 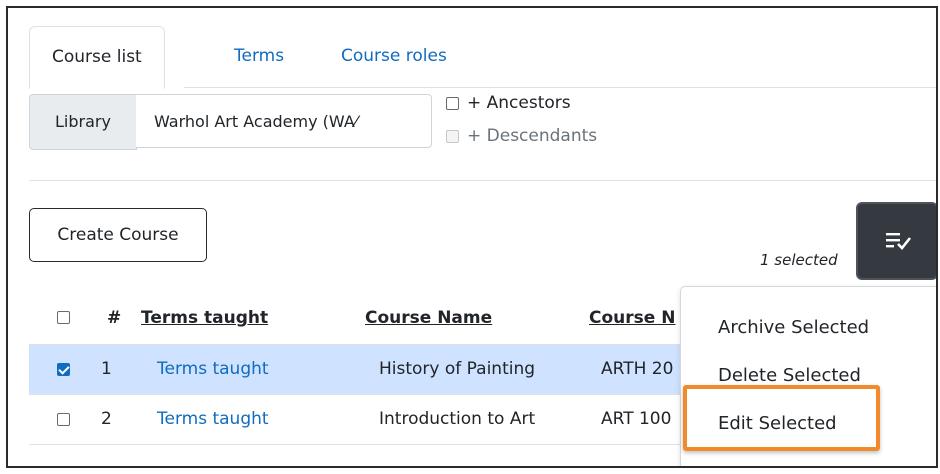 I want to click on frame-bottom-border, so click(x=472, y=467).